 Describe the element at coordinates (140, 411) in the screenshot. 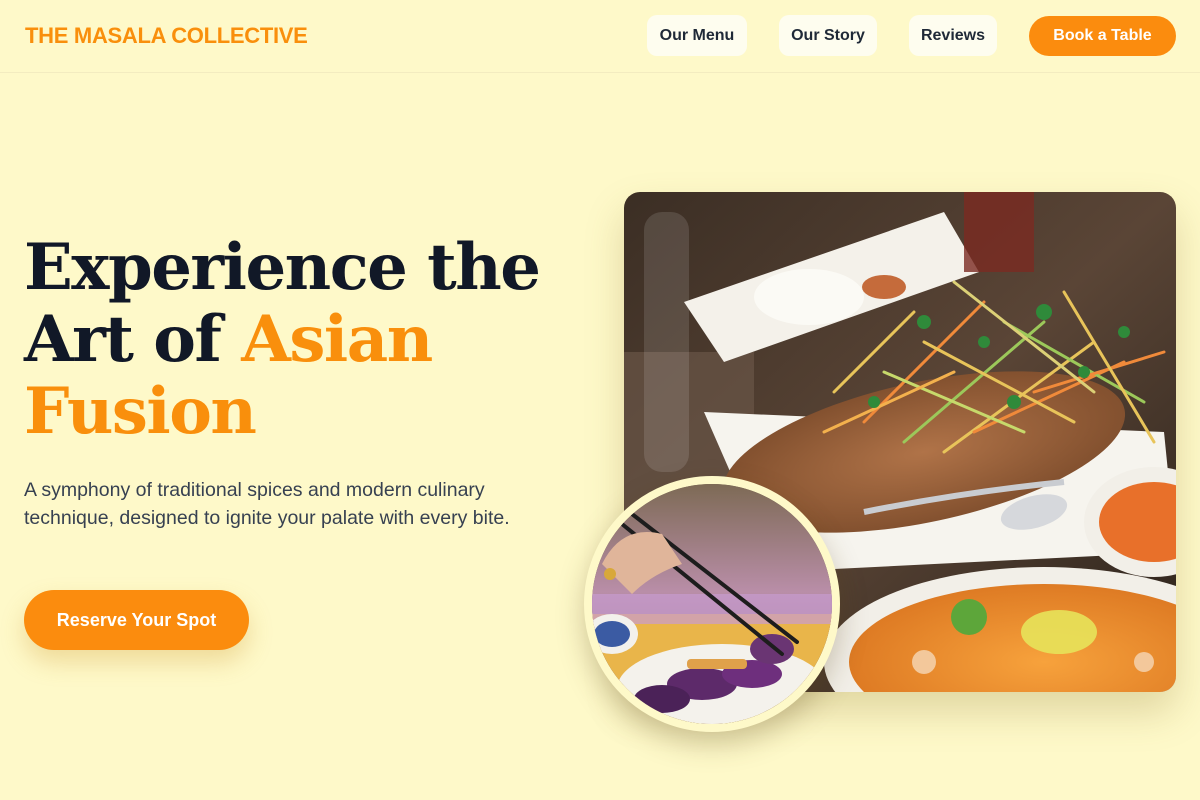

I see `hero-title-line-3: Fusion` at that location.